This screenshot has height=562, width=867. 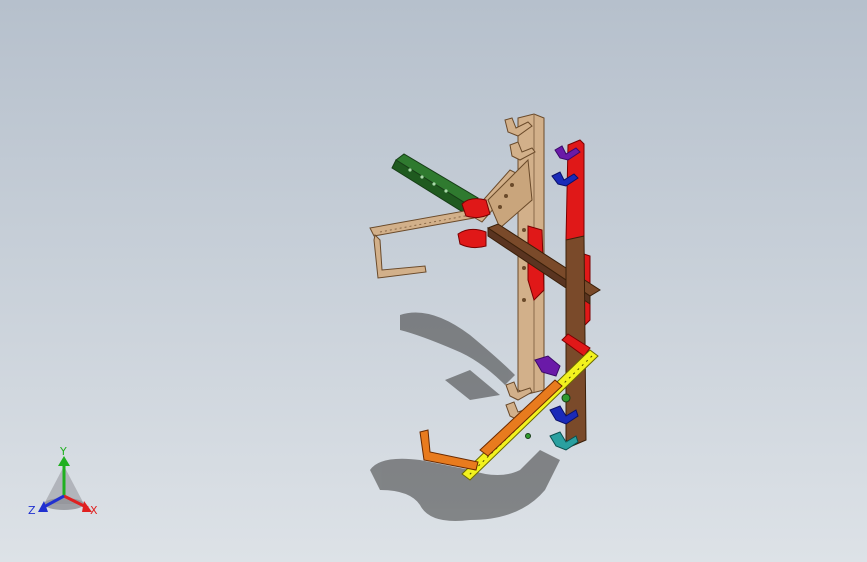 I want to click on triad-x-label: X, so click(x=94, y=510).